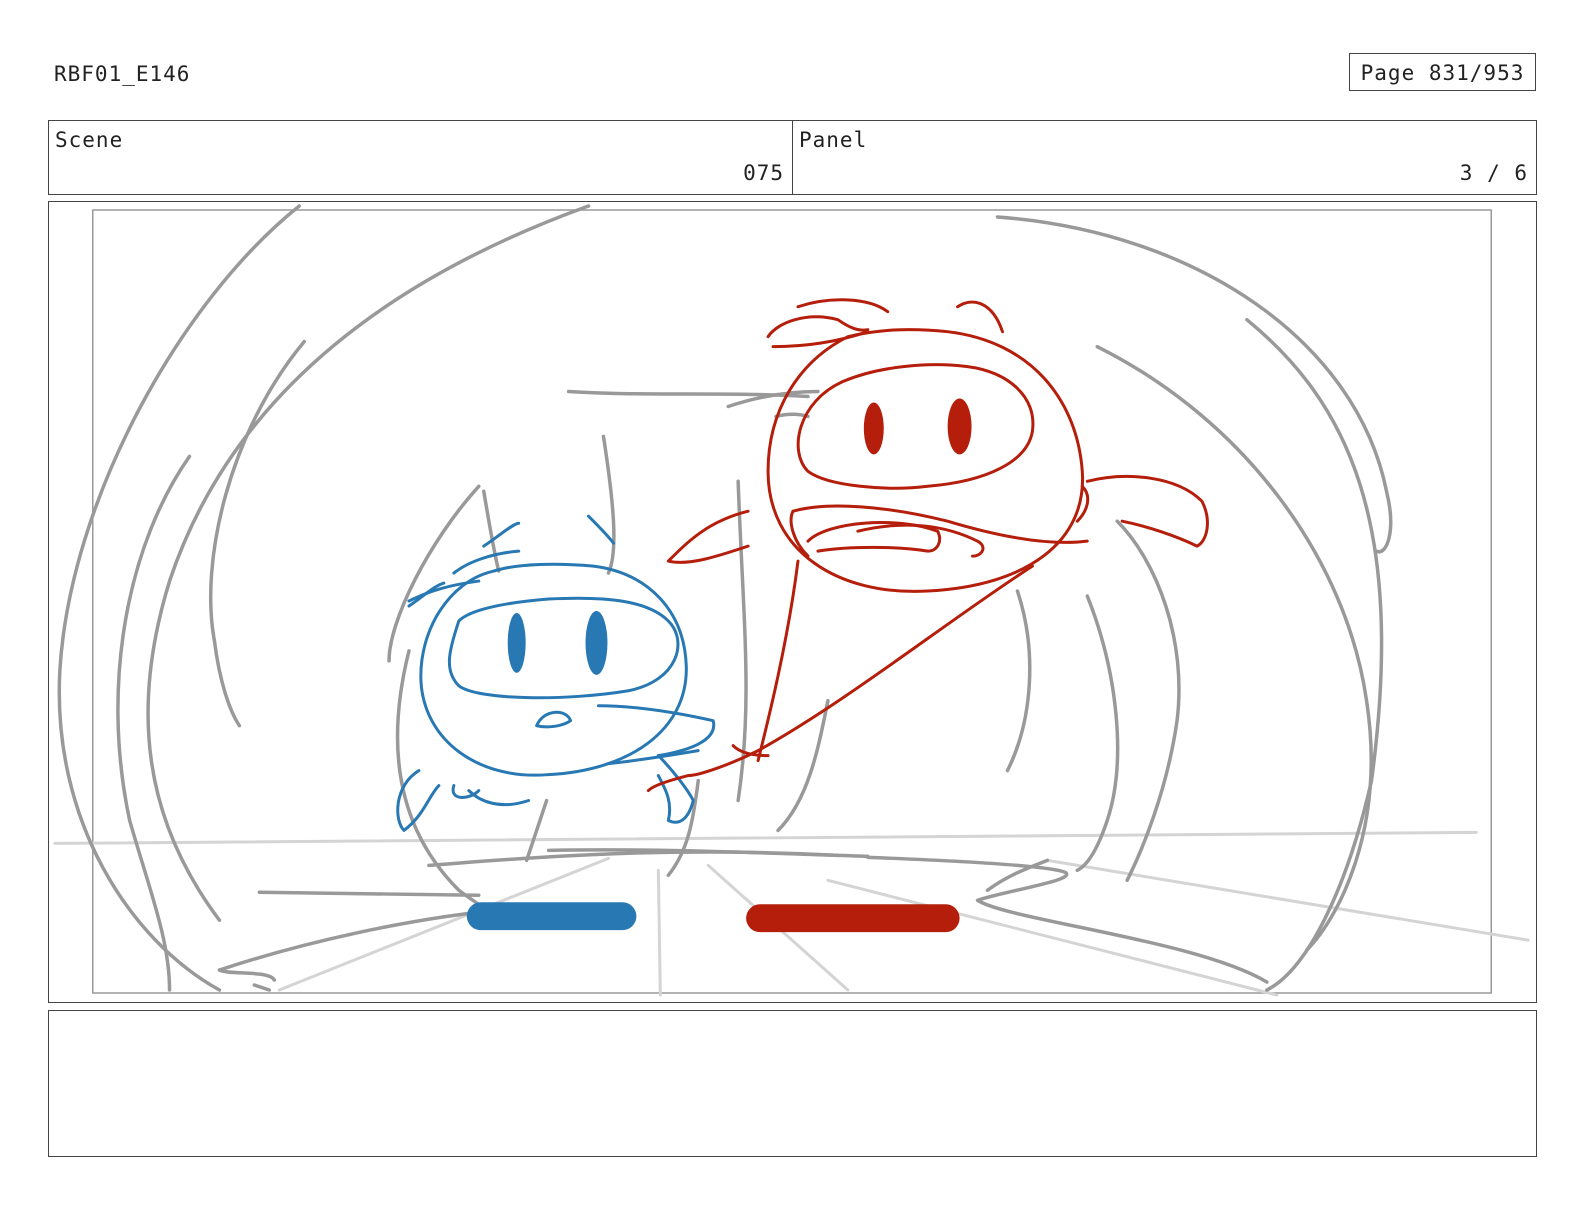  What do you see at coordinates (927, 545) in the screenshot?
I see `red-character` at bounding box center [927, 545].